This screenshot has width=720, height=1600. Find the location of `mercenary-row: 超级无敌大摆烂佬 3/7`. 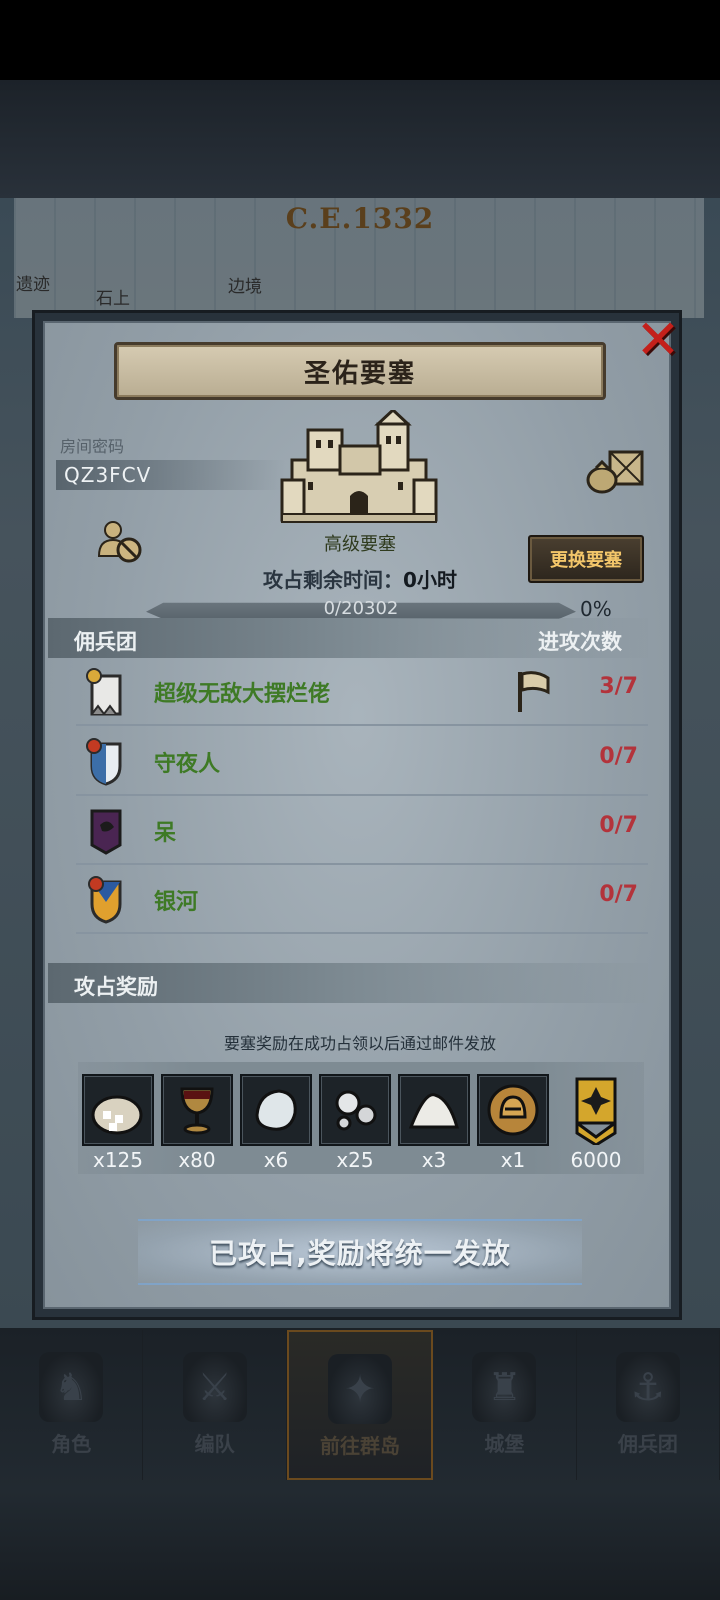

mercenary-row: 超级无敌大摆烂佬 3/7 is located at coordinates (362, 692).